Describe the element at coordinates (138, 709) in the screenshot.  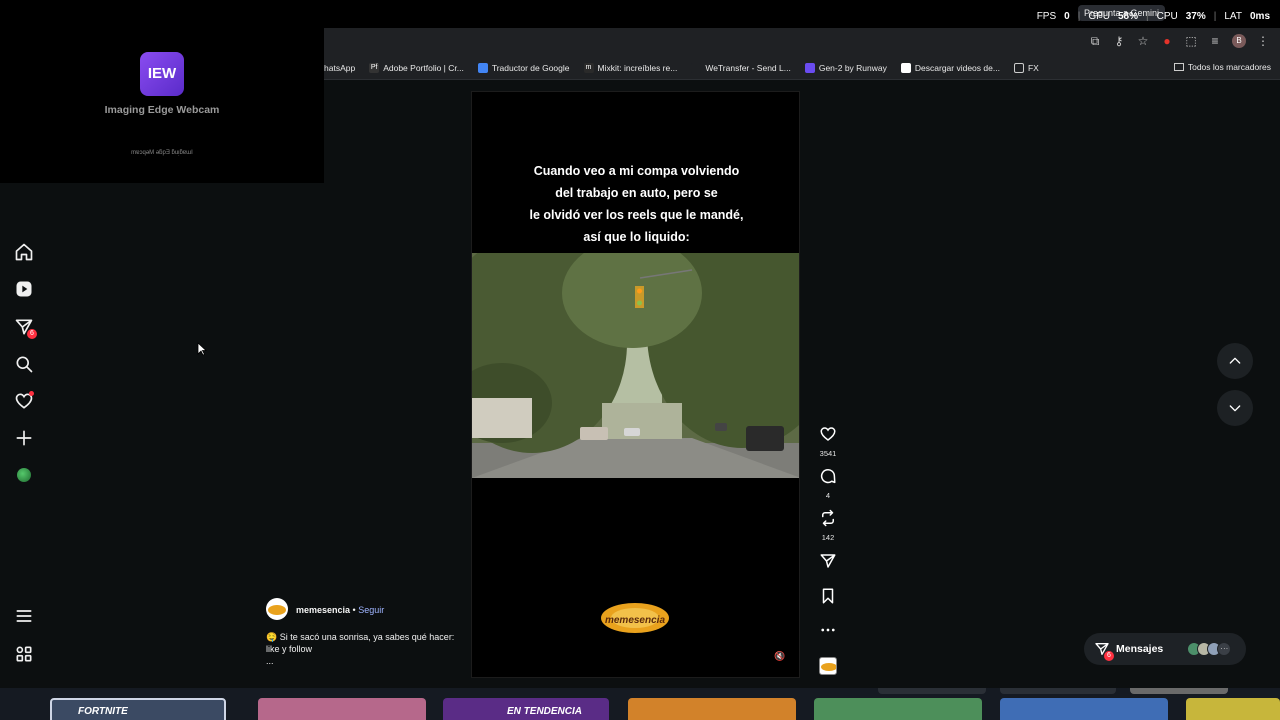
I see `game-tile-fortnite` at that location.